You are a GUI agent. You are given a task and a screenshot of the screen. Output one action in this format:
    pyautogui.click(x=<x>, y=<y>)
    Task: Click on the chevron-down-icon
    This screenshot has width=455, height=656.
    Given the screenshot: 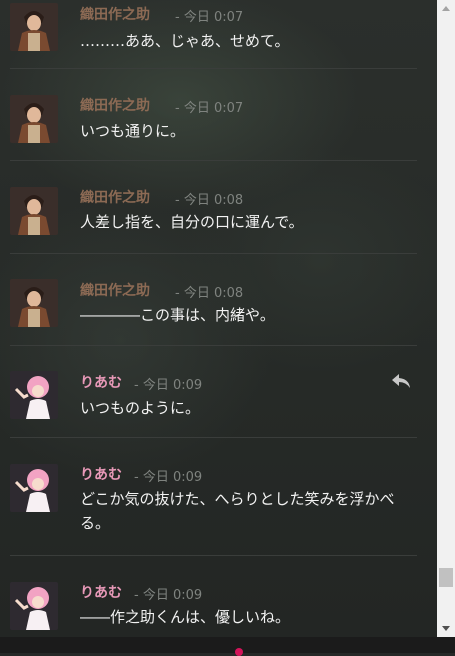 What is the action you would take?
    pyautogui.click(x=446, y=628)
    